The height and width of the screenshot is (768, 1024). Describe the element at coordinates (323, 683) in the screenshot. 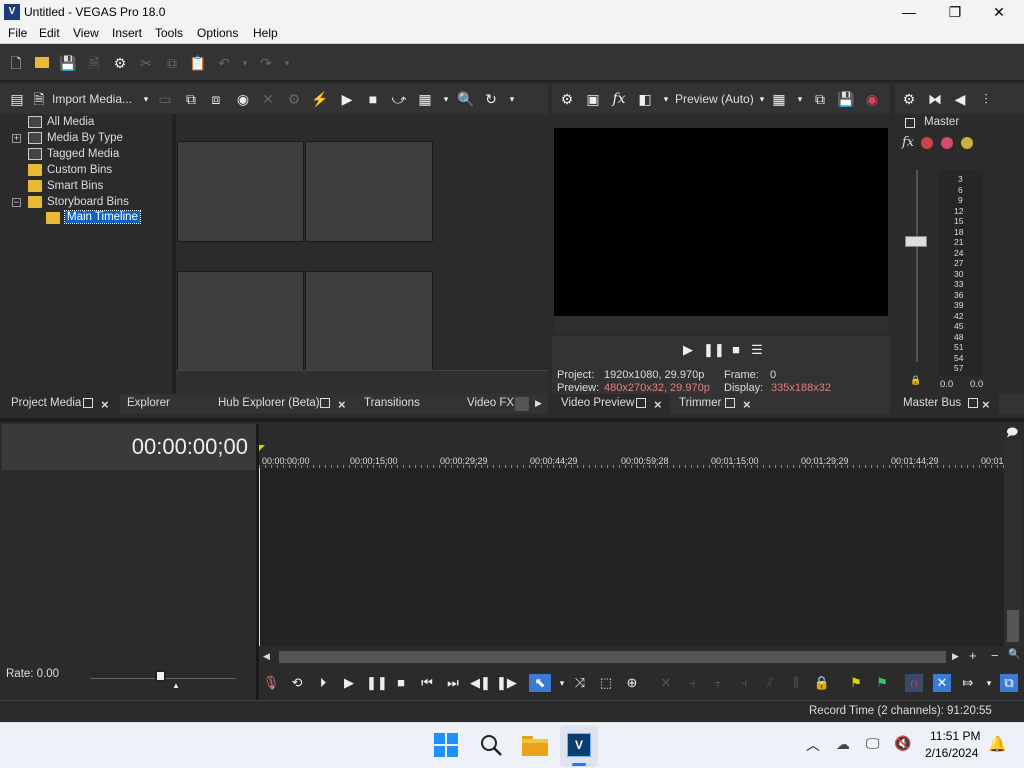

I see `play-from-start-icon: ⏵` at that location.